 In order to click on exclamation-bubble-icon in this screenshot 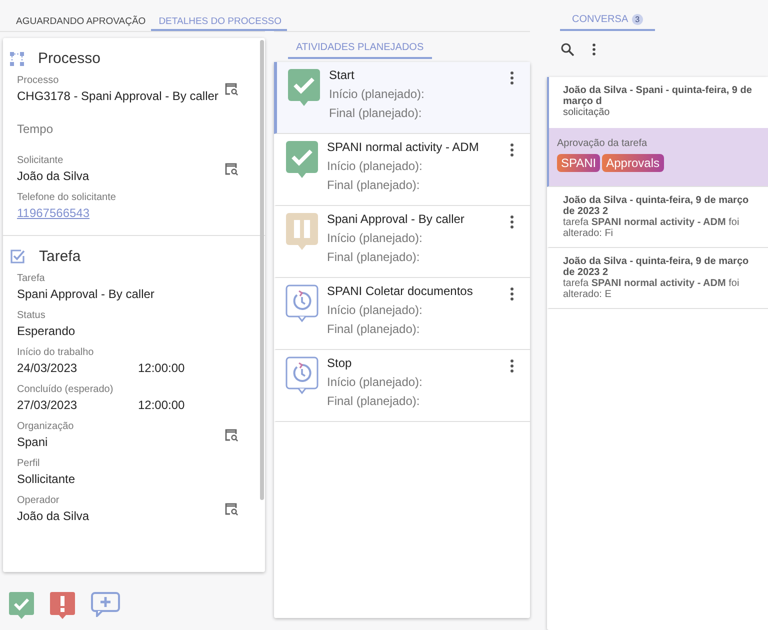, I will do `click(62, 605)`.